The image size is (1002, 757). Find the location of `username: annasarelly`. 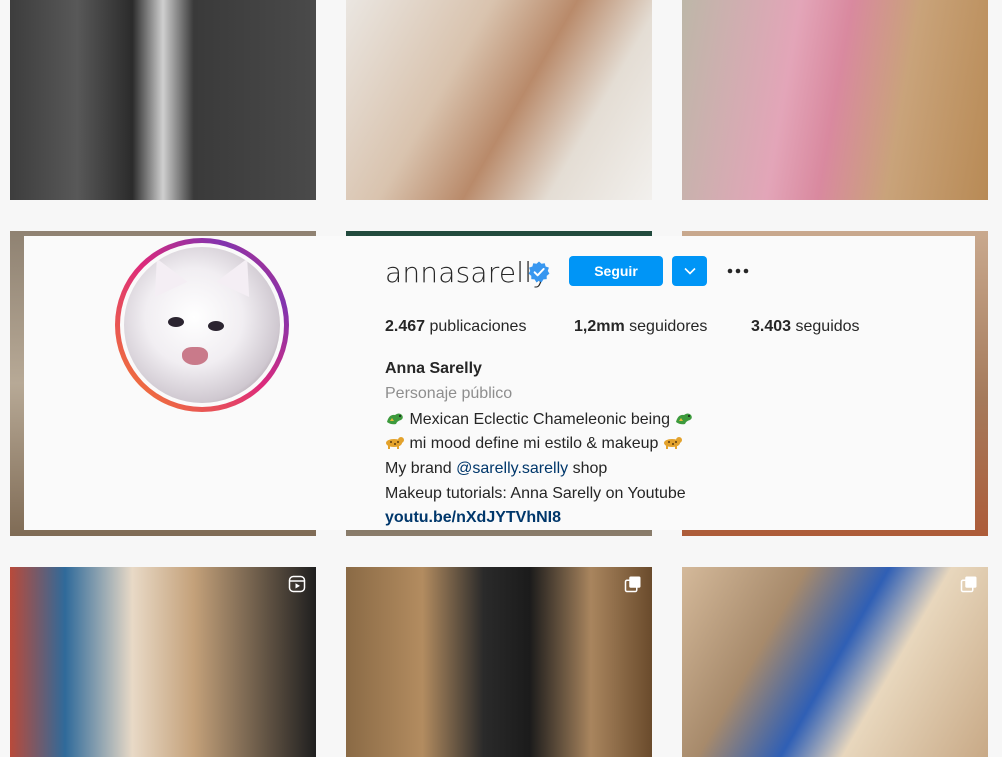

username: annasarelly is located at coordinates (467, 272).